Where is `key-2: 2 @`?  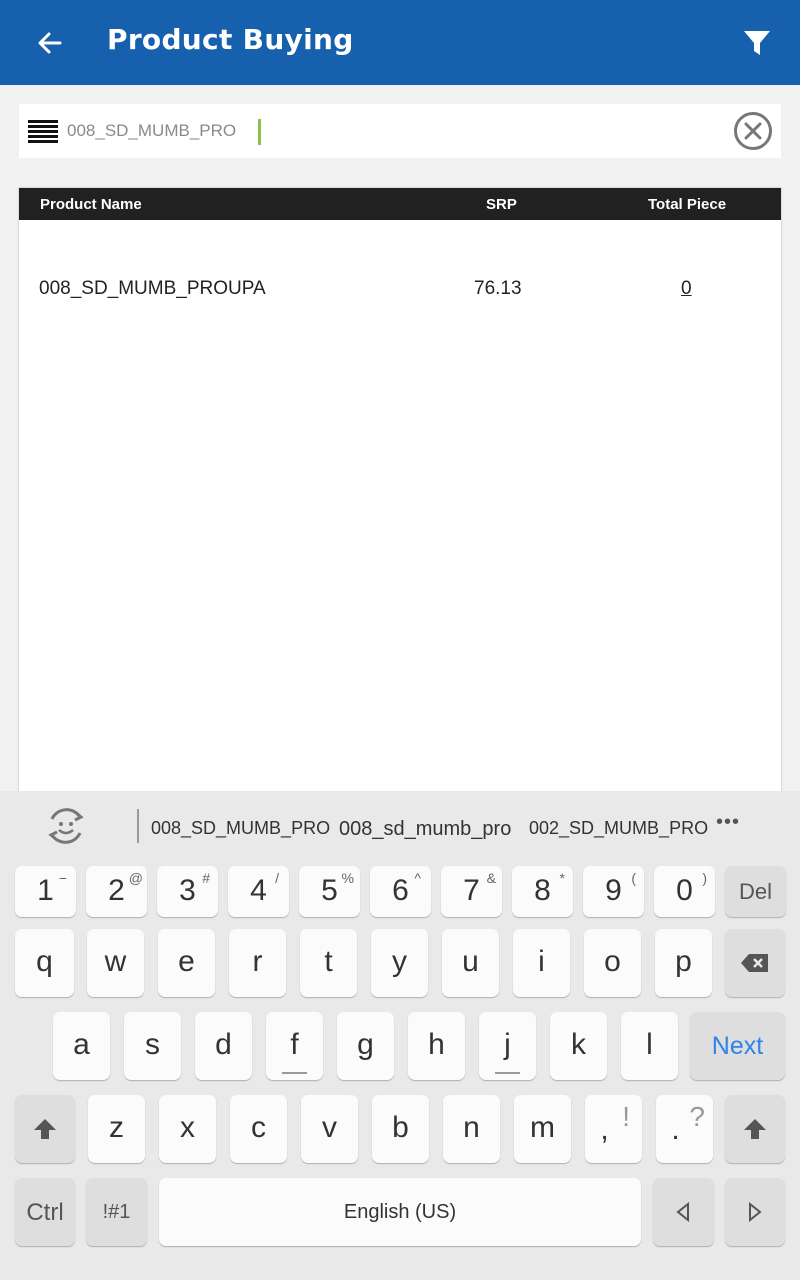 key-2: 2 @ is located at coordinates (116, 891).